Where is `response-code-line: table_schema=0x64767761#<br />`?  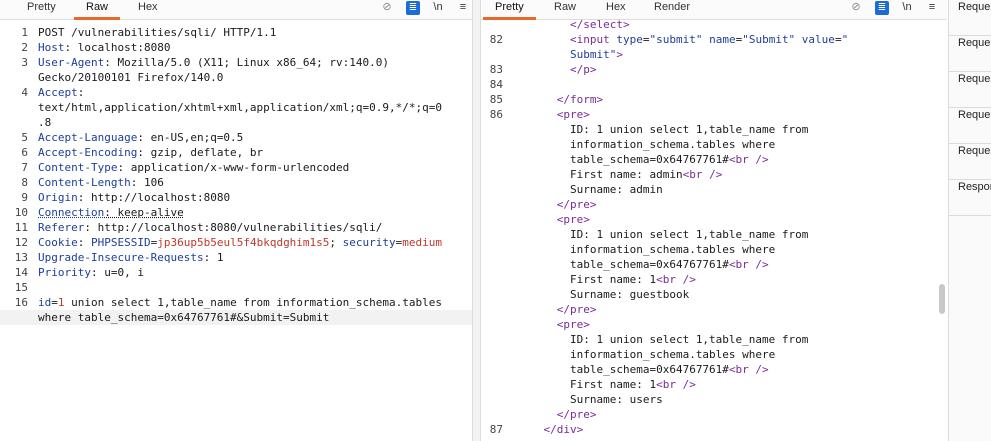
response-code-line: table_schema=0x64767761#<br /> is located at coordinates (714, 264).